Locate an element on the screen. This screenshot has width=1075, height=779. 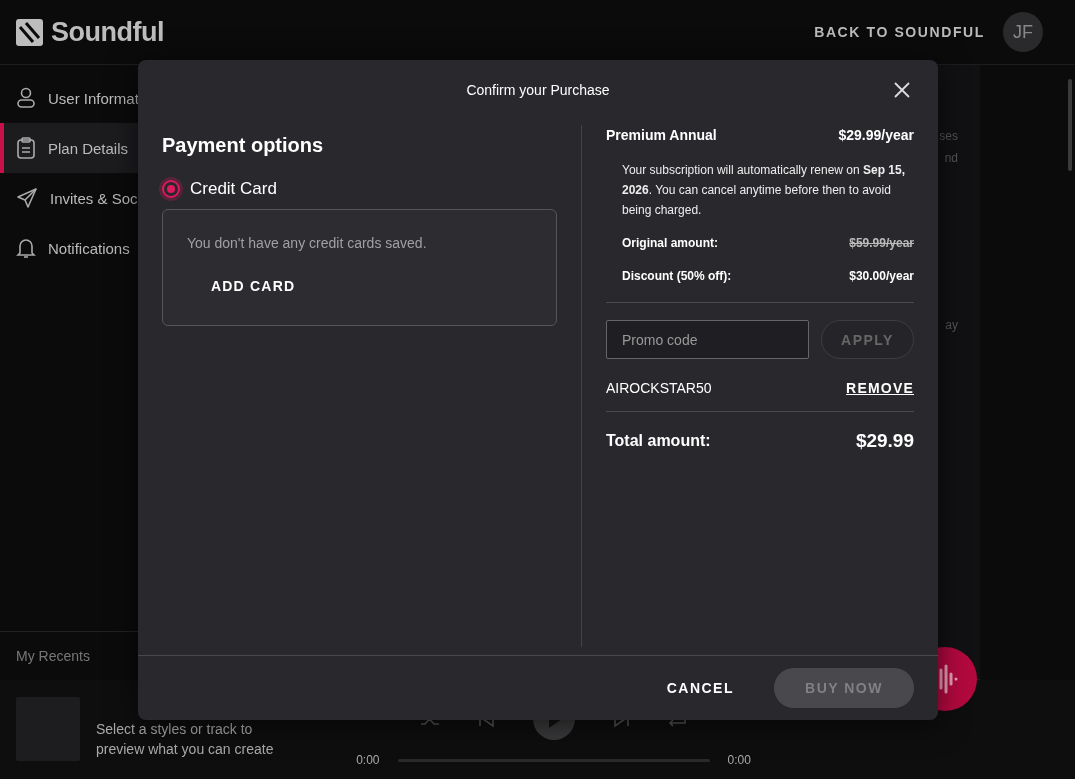
plan-price: $29.99/year is located at coordinates (876, 135).